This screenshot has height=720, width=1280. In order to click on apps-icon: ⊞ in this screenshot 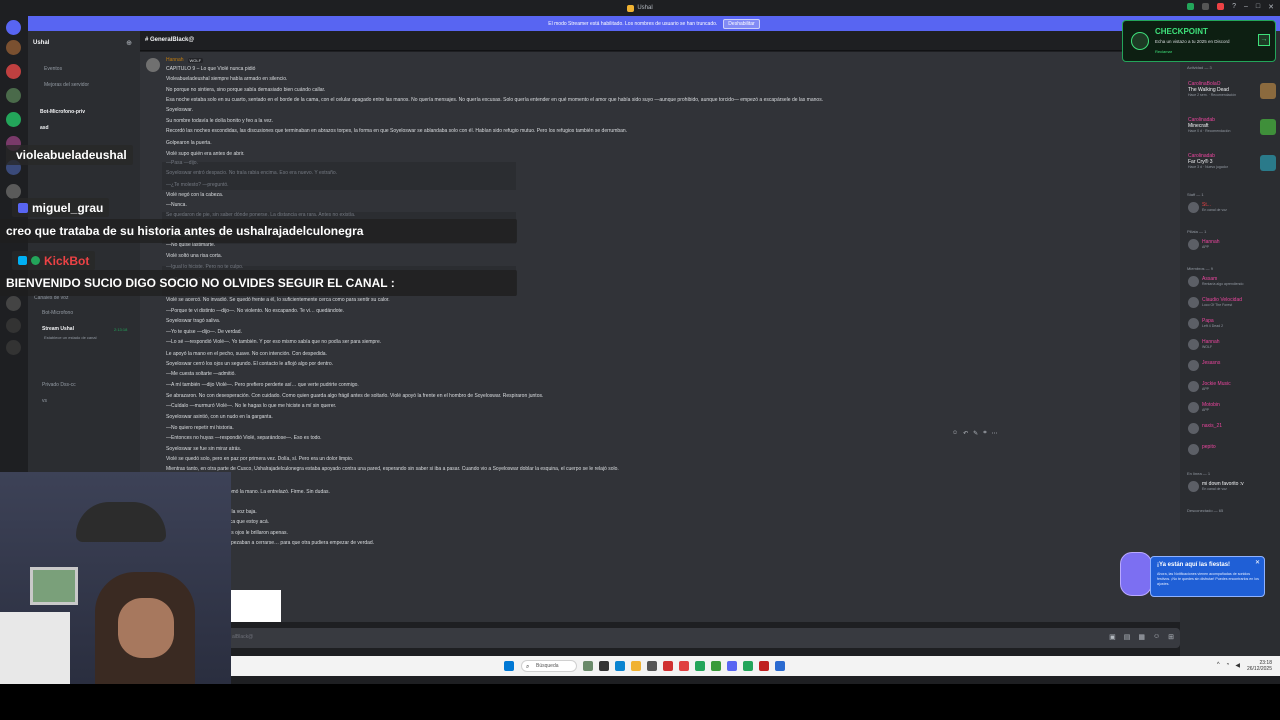, I will do `click(1171, 637)`.